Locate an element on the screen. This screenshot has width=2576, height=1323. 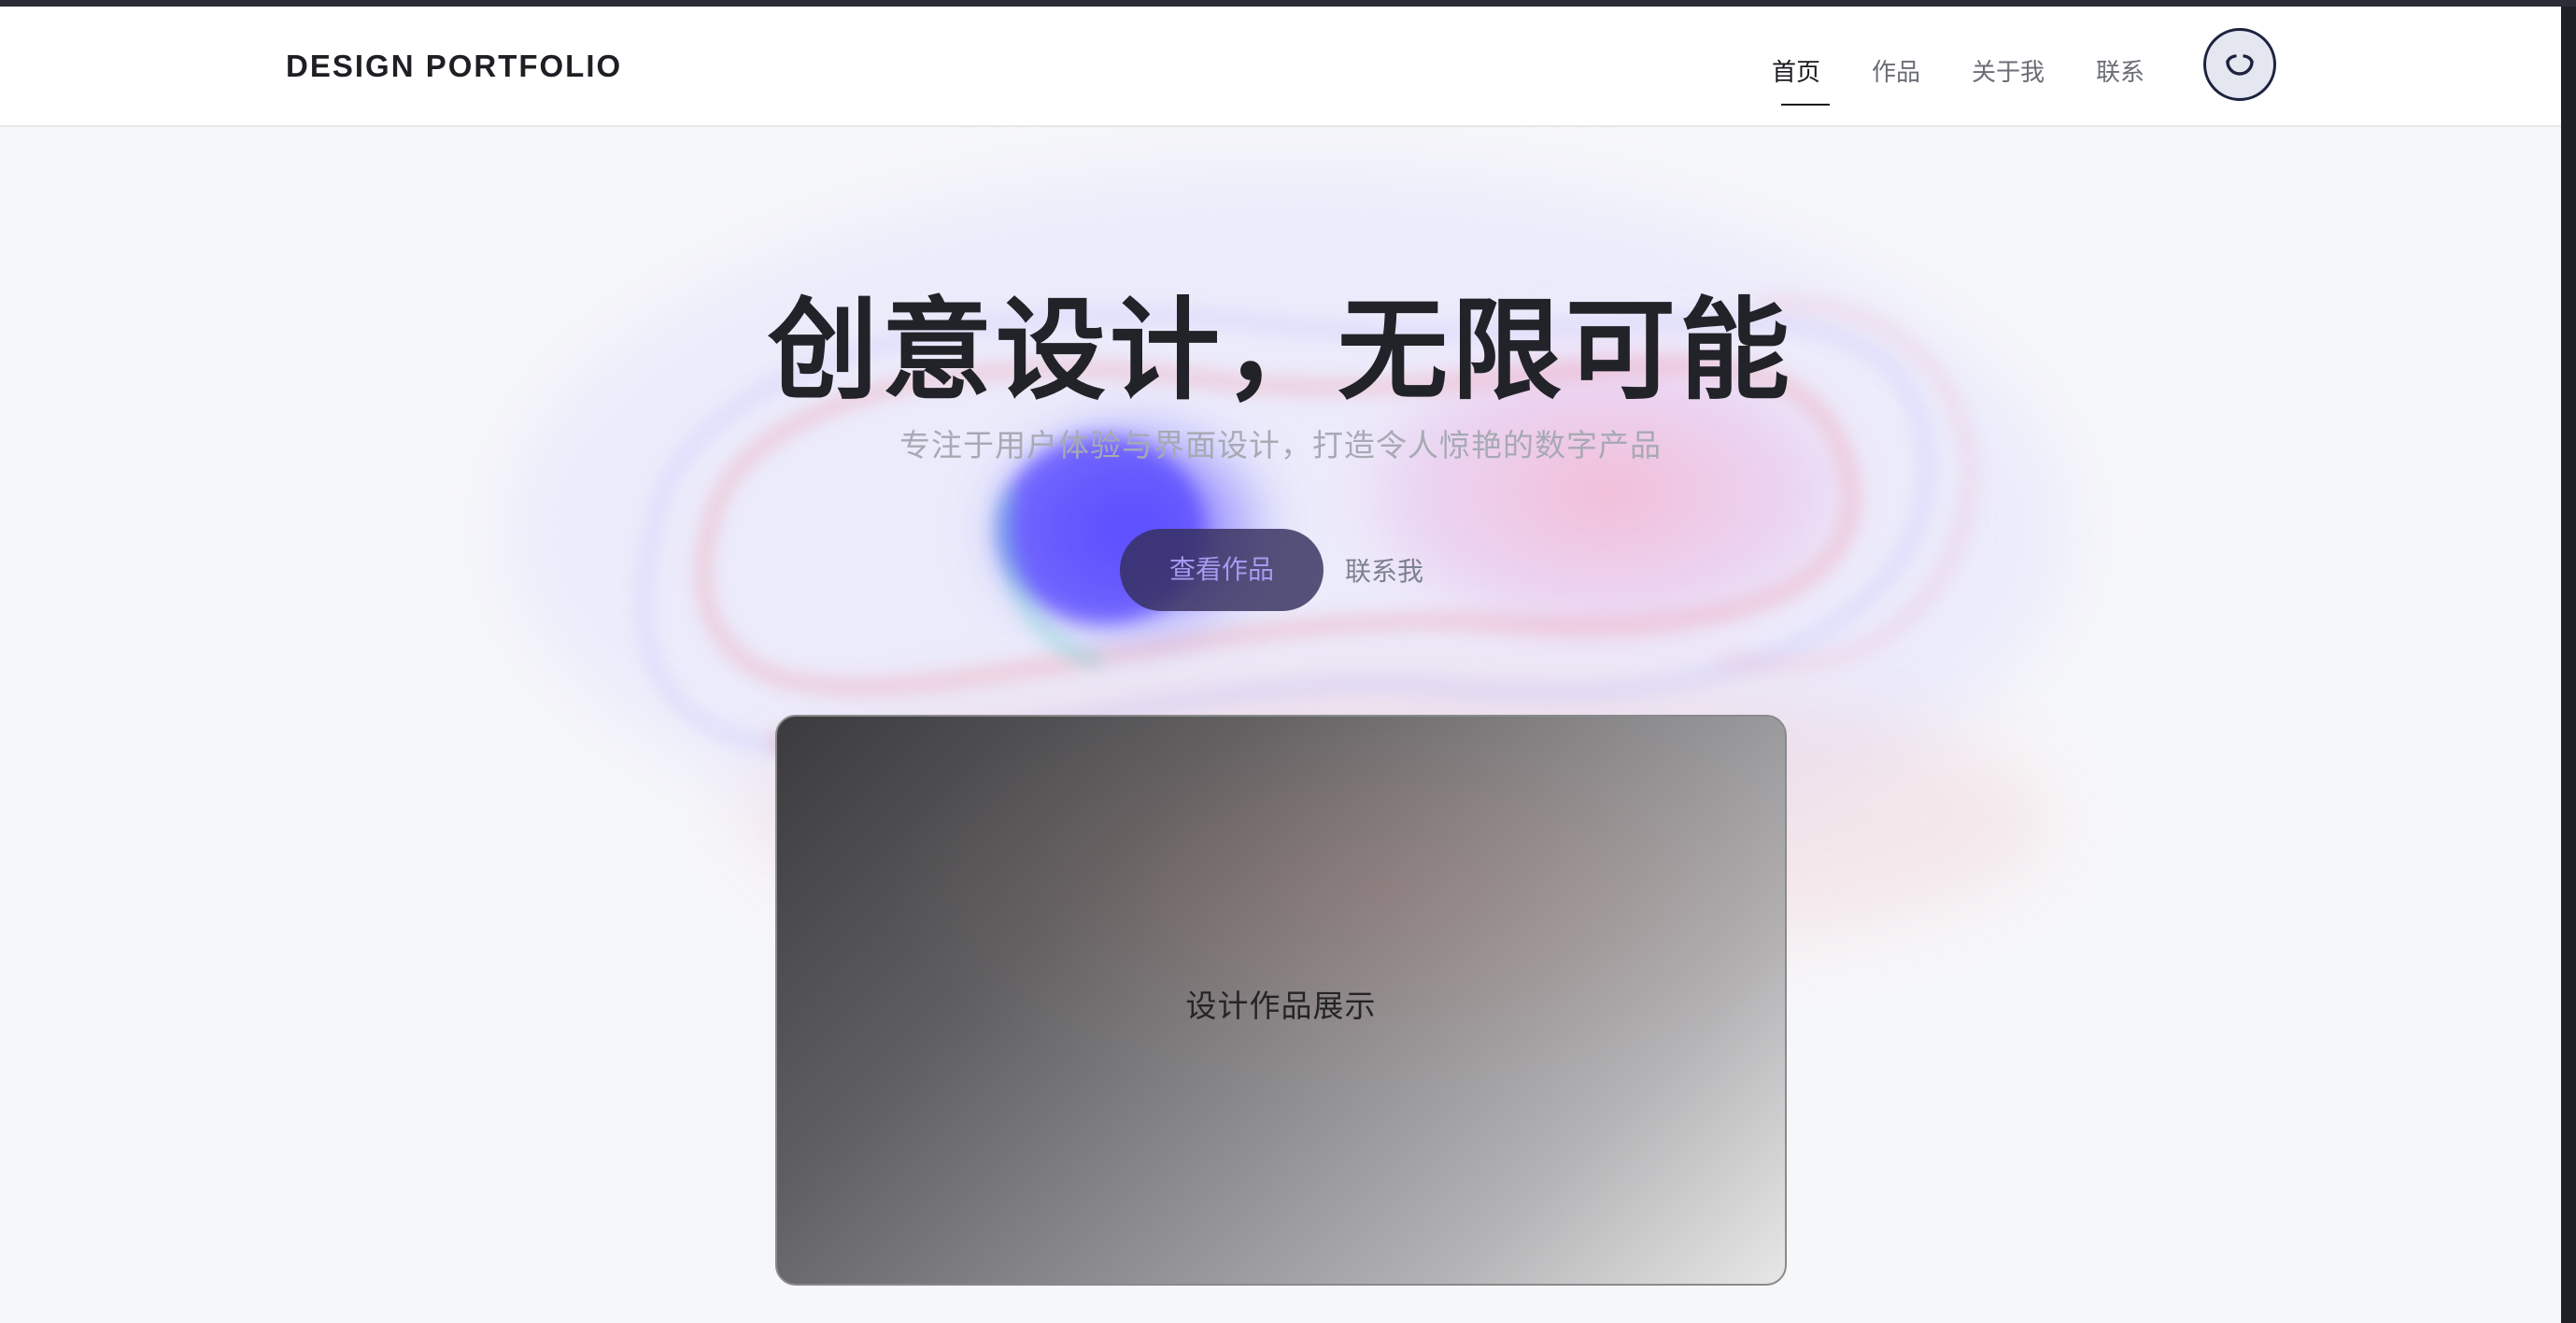
nav-active-indicator is located at coordinates (1805, 105).